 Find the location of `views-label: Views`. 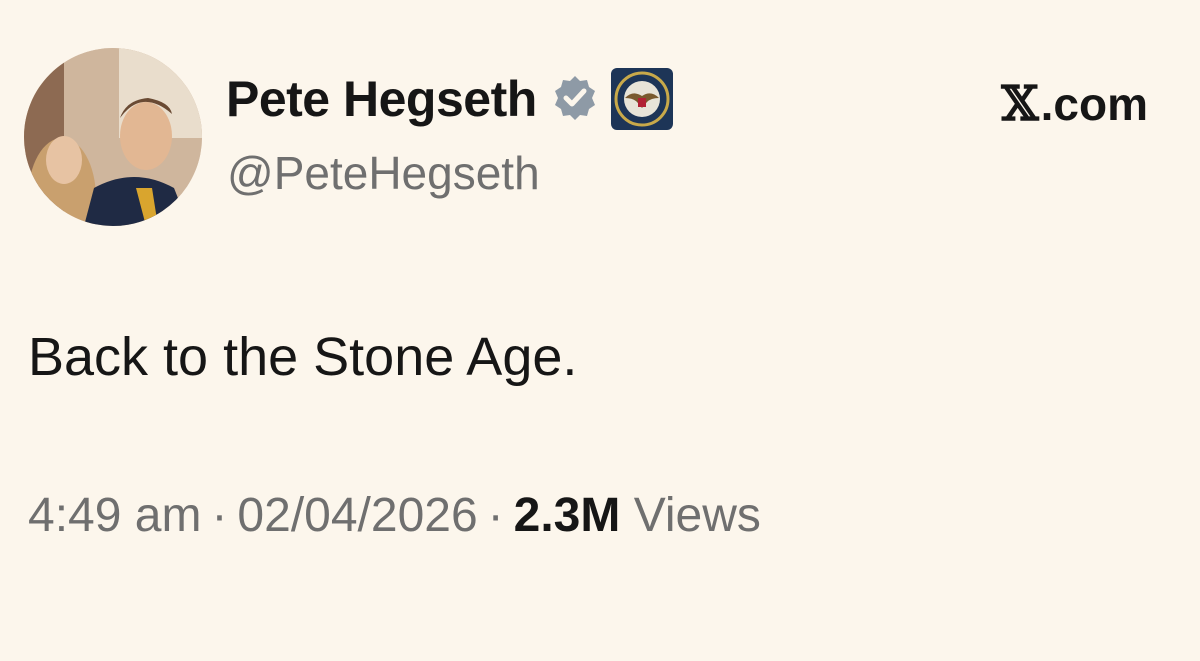

views-label: Views is located at coordinates (697, 515).